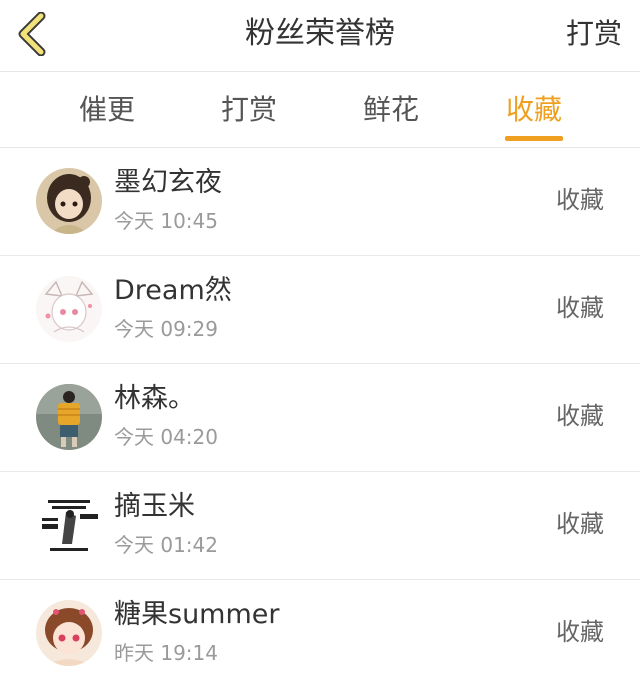 The height and width of the screenshot is (688, 640). I want to click on tab-bar: 催更 打赏 鲜花 收藏, so click(320, 110).